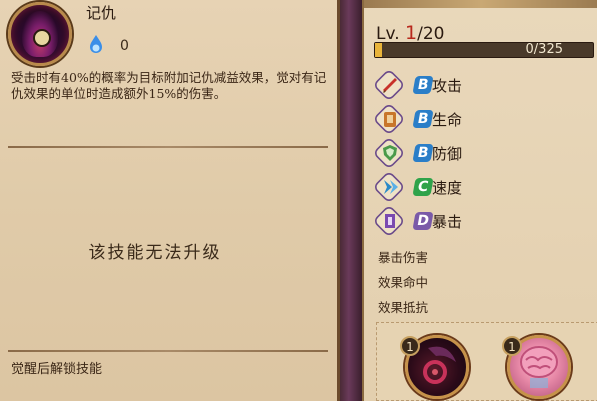 Image resolution: width=597 pixels, height=401 pixels. Describe the element at coordinates (391, 187) in the screenshot. I see `speed-icon` at that location.